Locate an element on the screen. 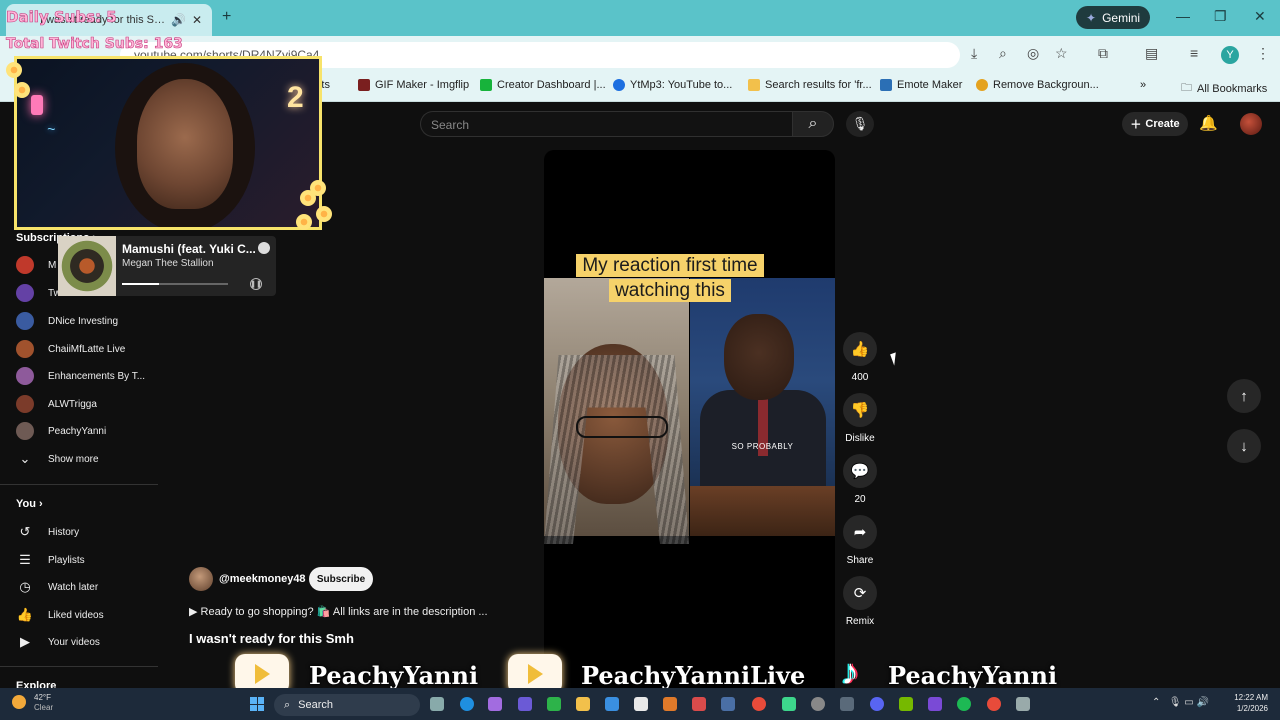 Image resolution: width=1280 pixels, height=720 pixels. sidebar-subscription: PeachyYanni is located at coordinates (87, 431).